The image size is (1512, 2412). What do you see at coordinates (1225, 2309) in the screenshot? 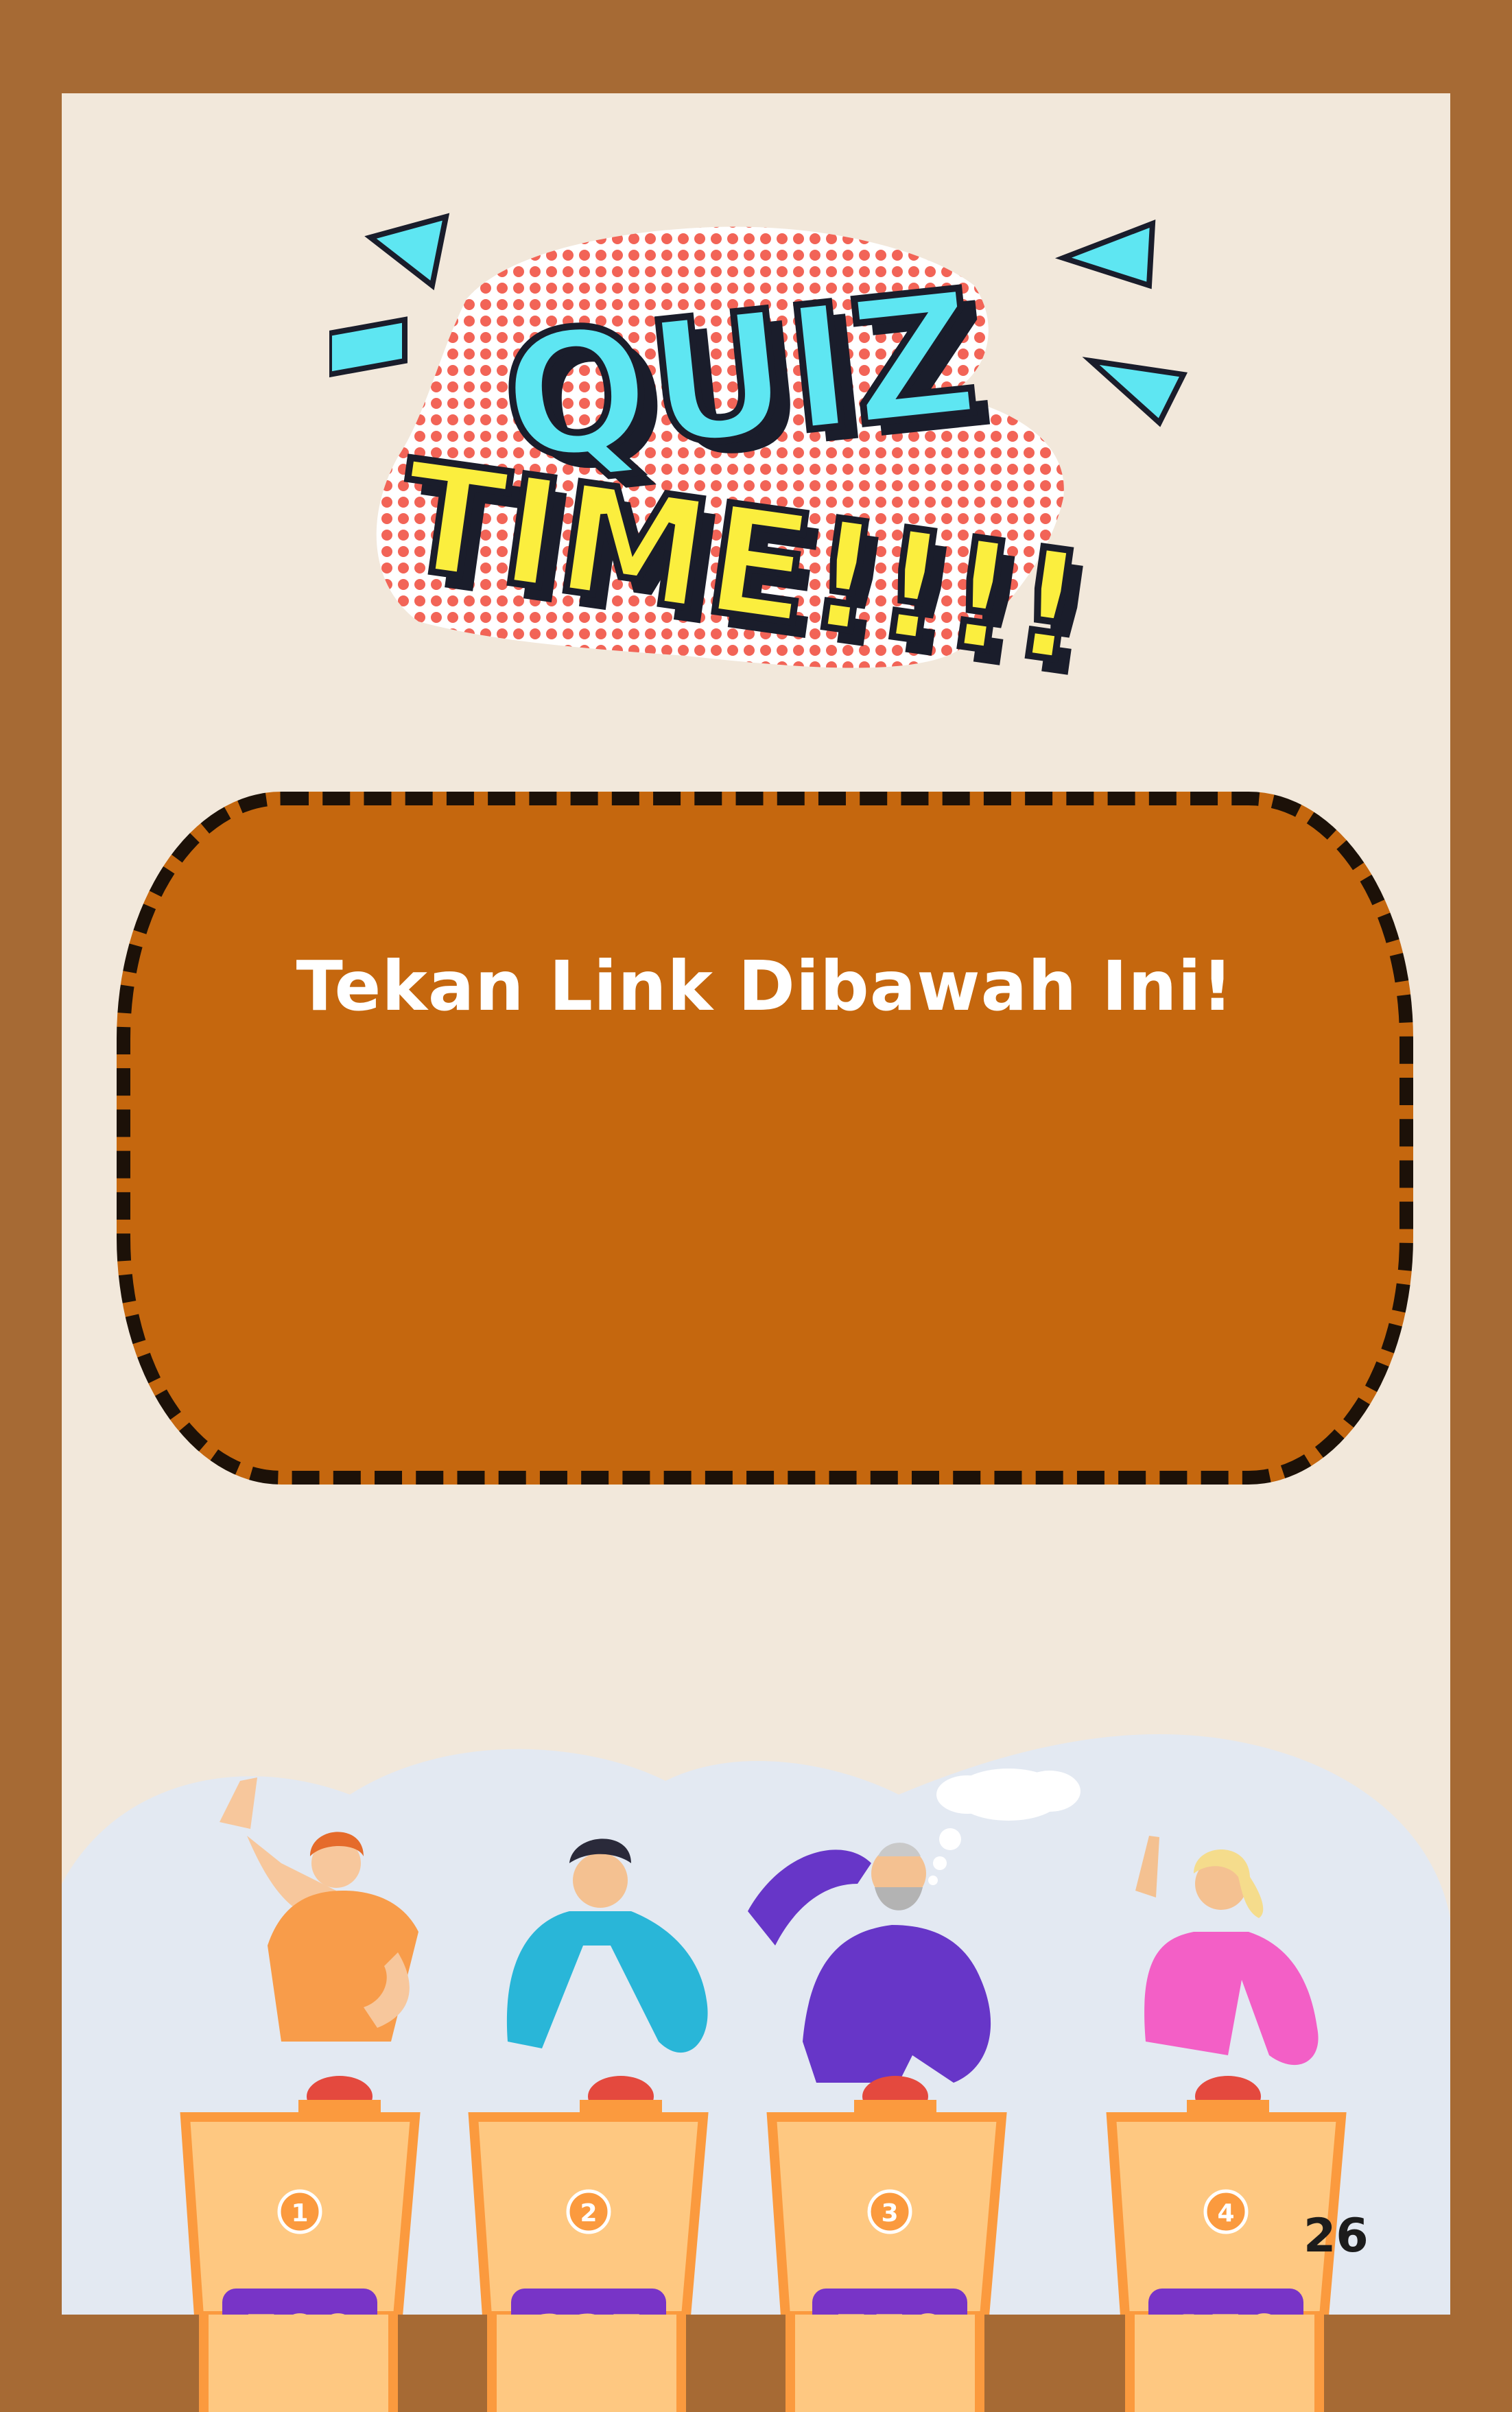
I see `score-4: 150` at bounding box center [1225, 2309].